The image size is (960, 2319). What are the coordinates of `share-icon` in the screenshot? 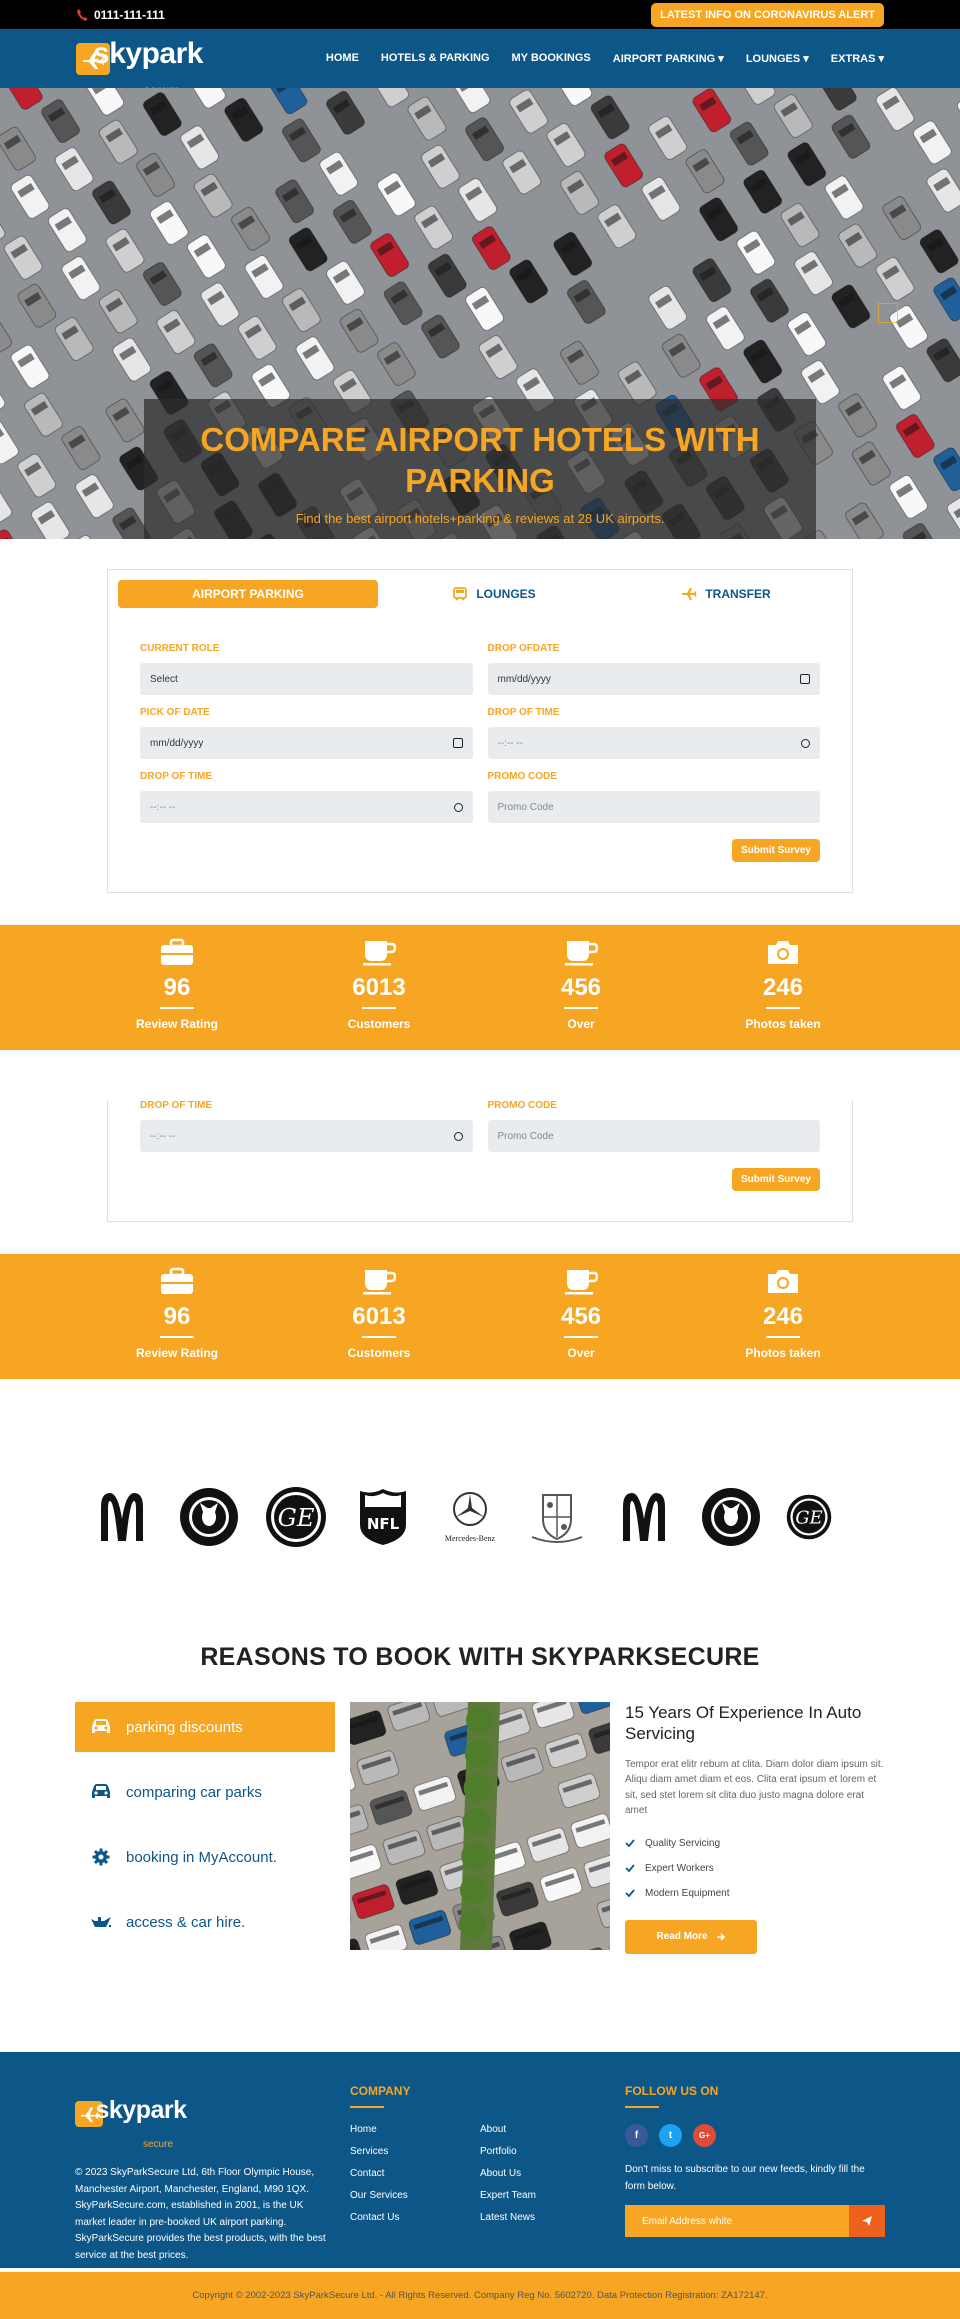 It's located at (888, 313).